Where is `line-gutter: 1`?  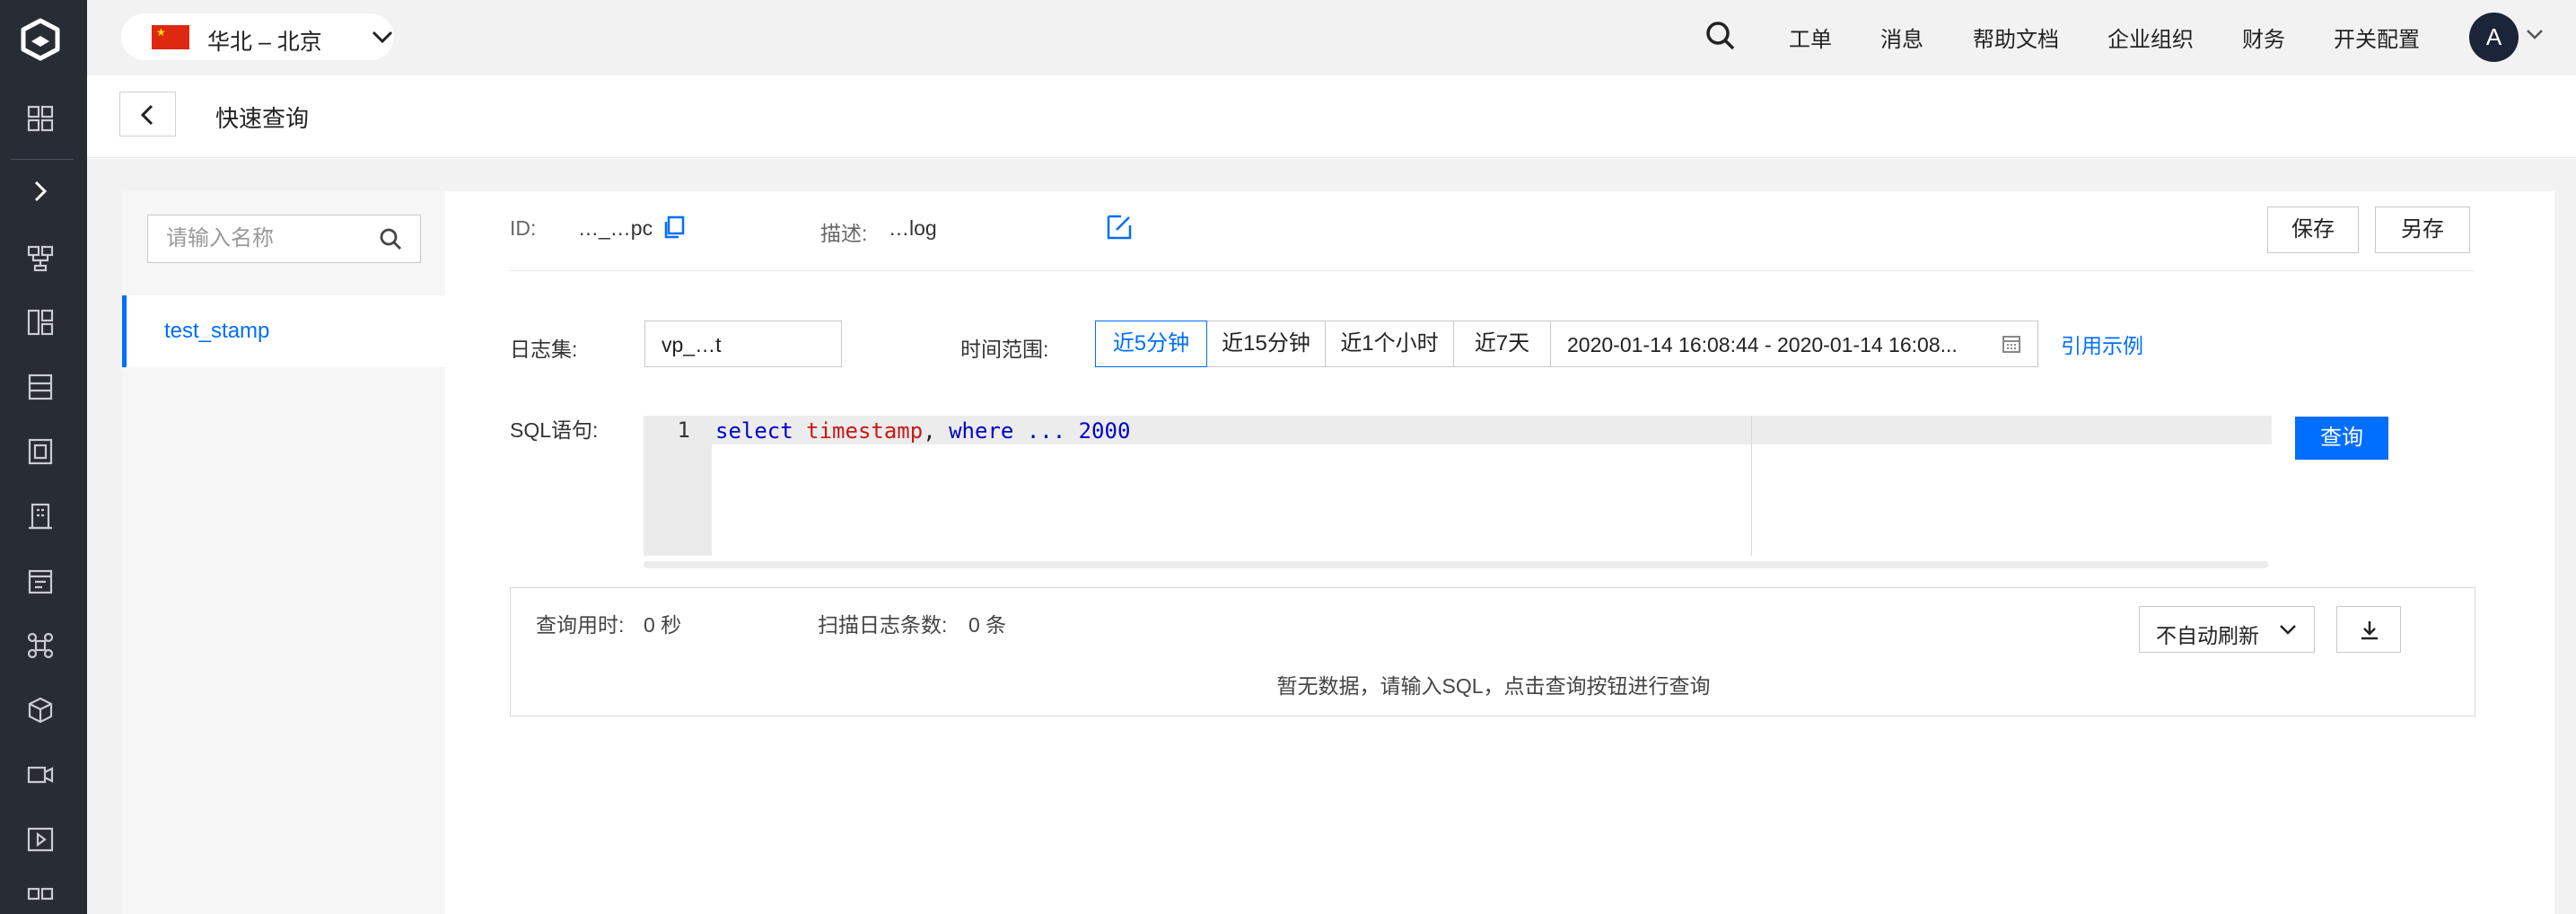 line-gutter: 1 is located at coordinates (678, 486).